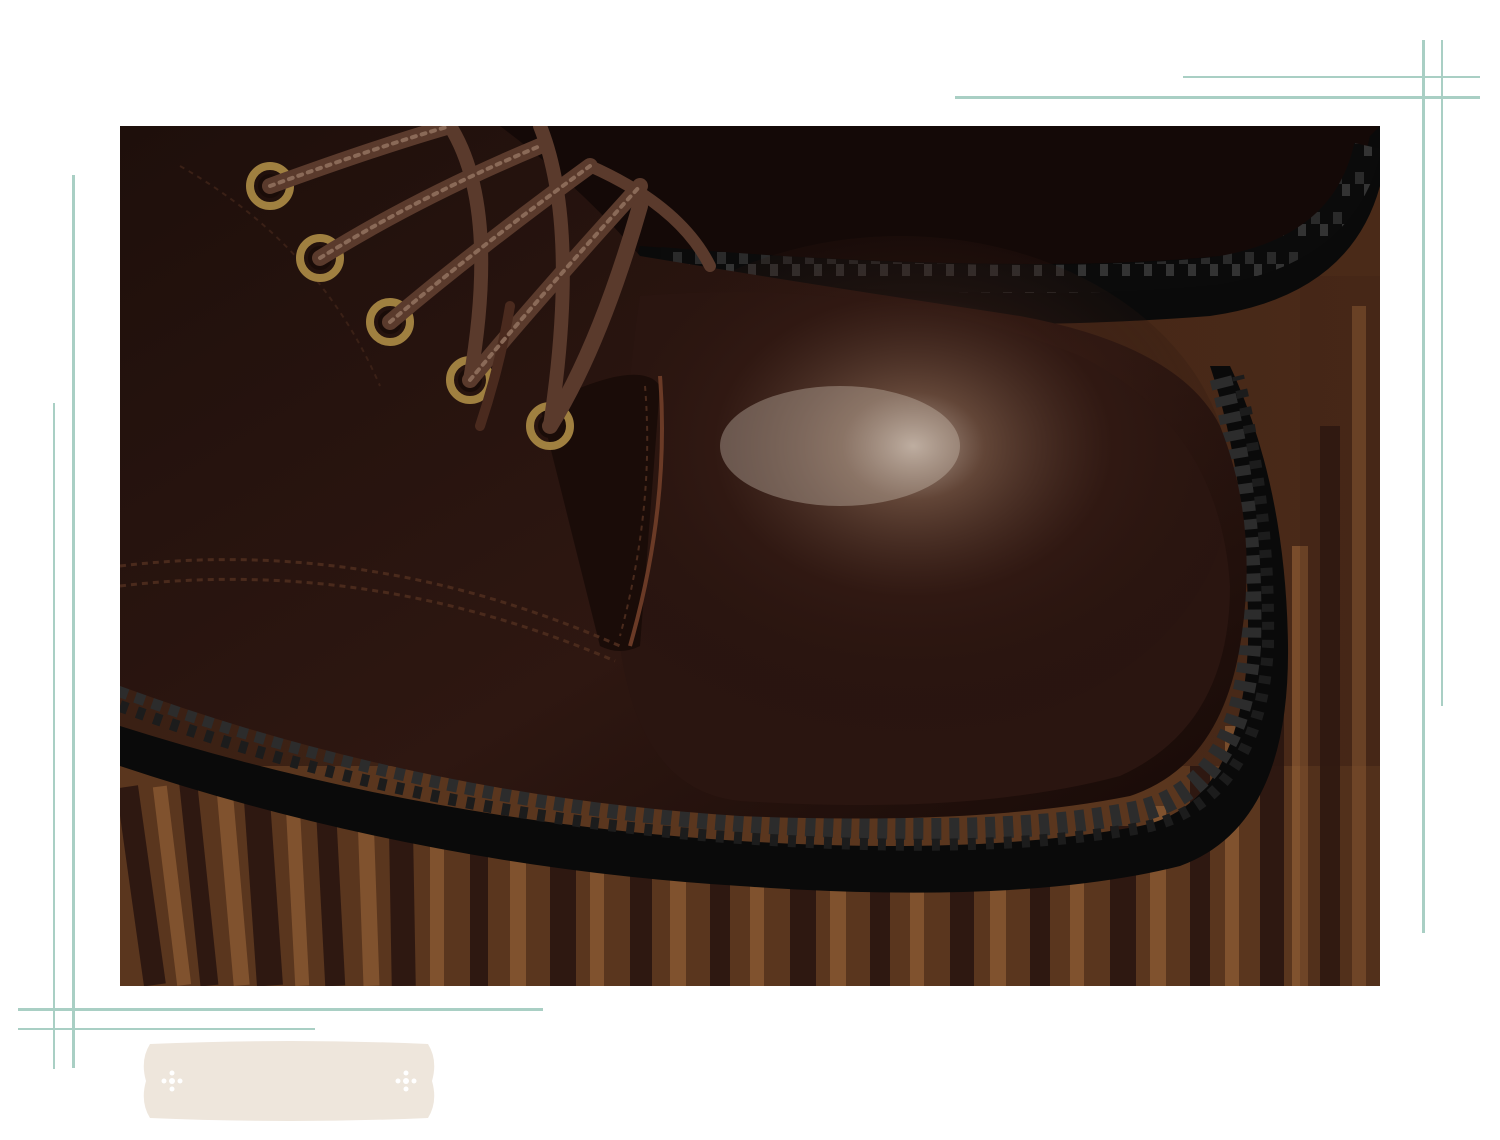 The image size is (1500, 1140). What do you see at coordinates (54, 736) in the screenshot?
I see `frame-line-left-vertical-inner` at bounding box center [54, 736].